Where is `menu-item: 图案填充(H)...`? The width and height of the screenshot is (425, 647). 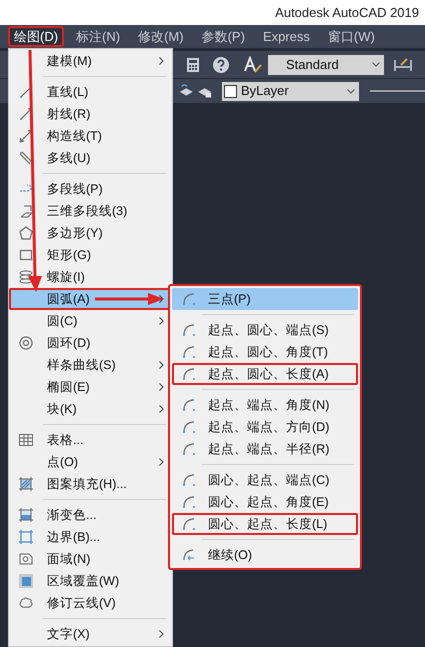 menu-item: 图案填充(H)... is located at coordinates (90, 484).